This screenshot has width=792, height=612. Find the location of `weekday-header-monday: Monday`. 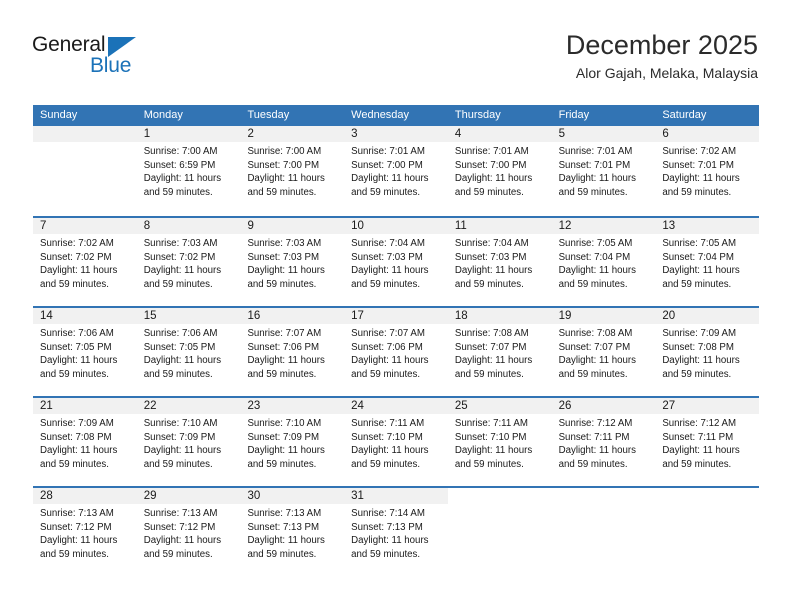

weekday-header-monday: Monday is located at coordinates (163, 115).